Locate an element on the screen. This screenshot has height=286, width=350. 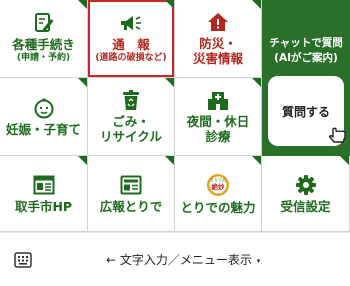
disaster-tile: 防災・ 災害情報 is located at coordinates (218, 39).